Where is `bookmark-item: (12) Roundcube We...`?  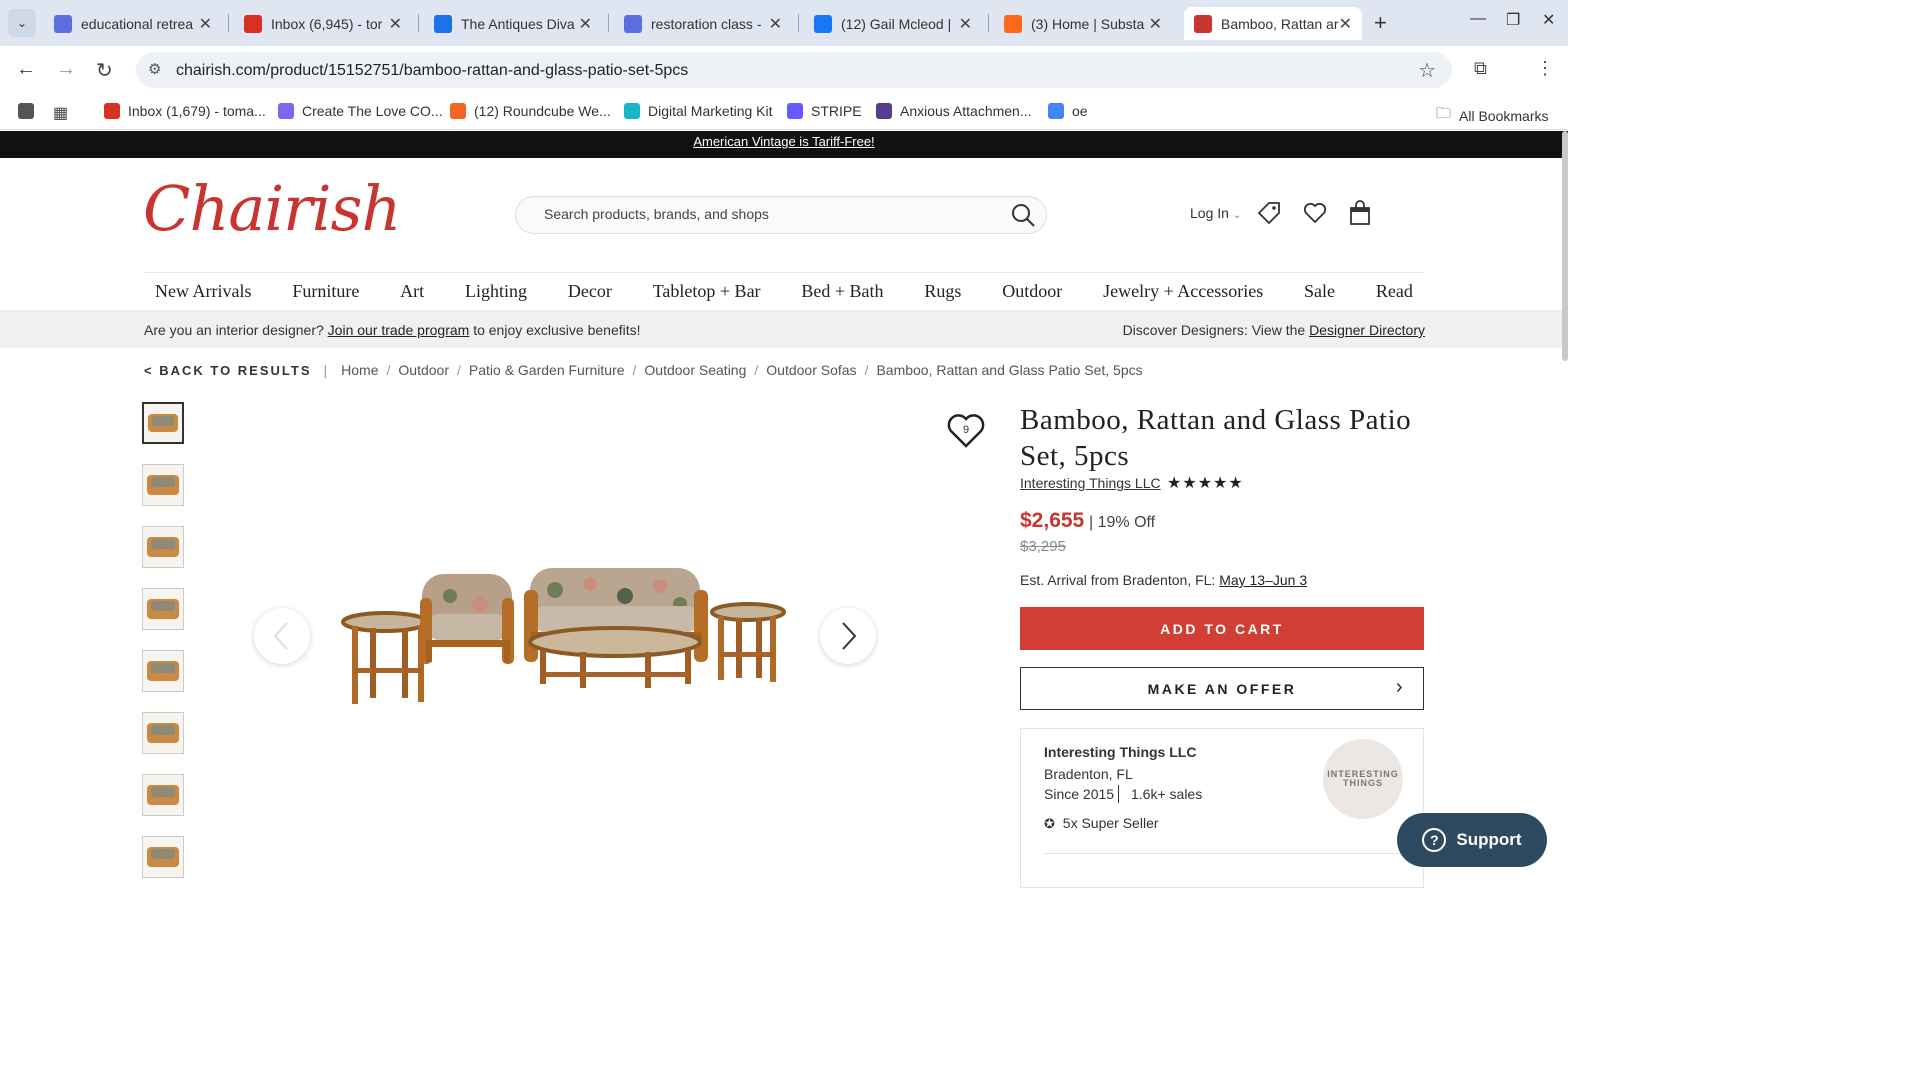
bookmark-item: (12) Roundcube We... is located at coordinates (530, 111).